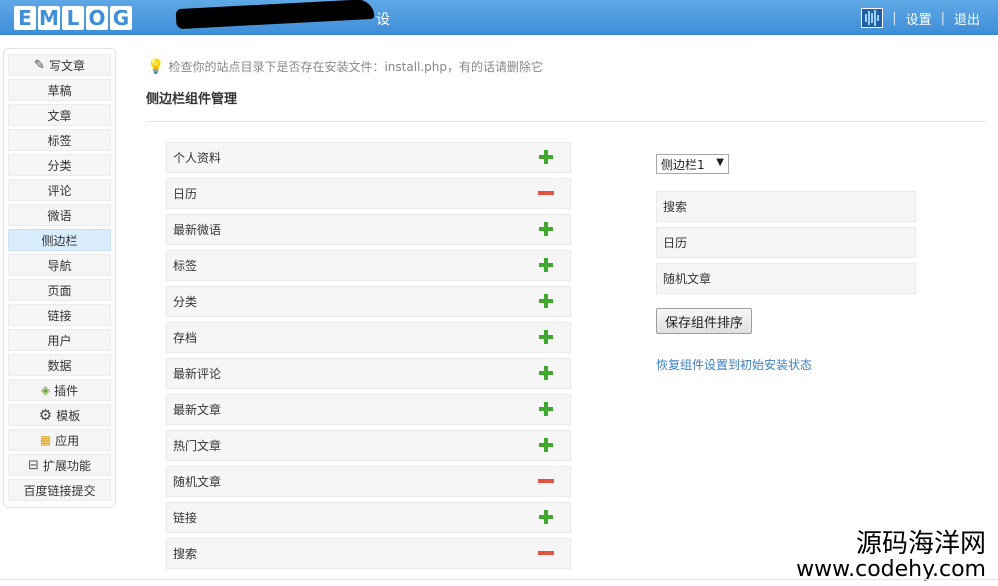 The height and width of the screenshot is (586, 998). Describe the element at coordinates (185, 338) in the screenshot. I see `widget-label: 存档` at that location.